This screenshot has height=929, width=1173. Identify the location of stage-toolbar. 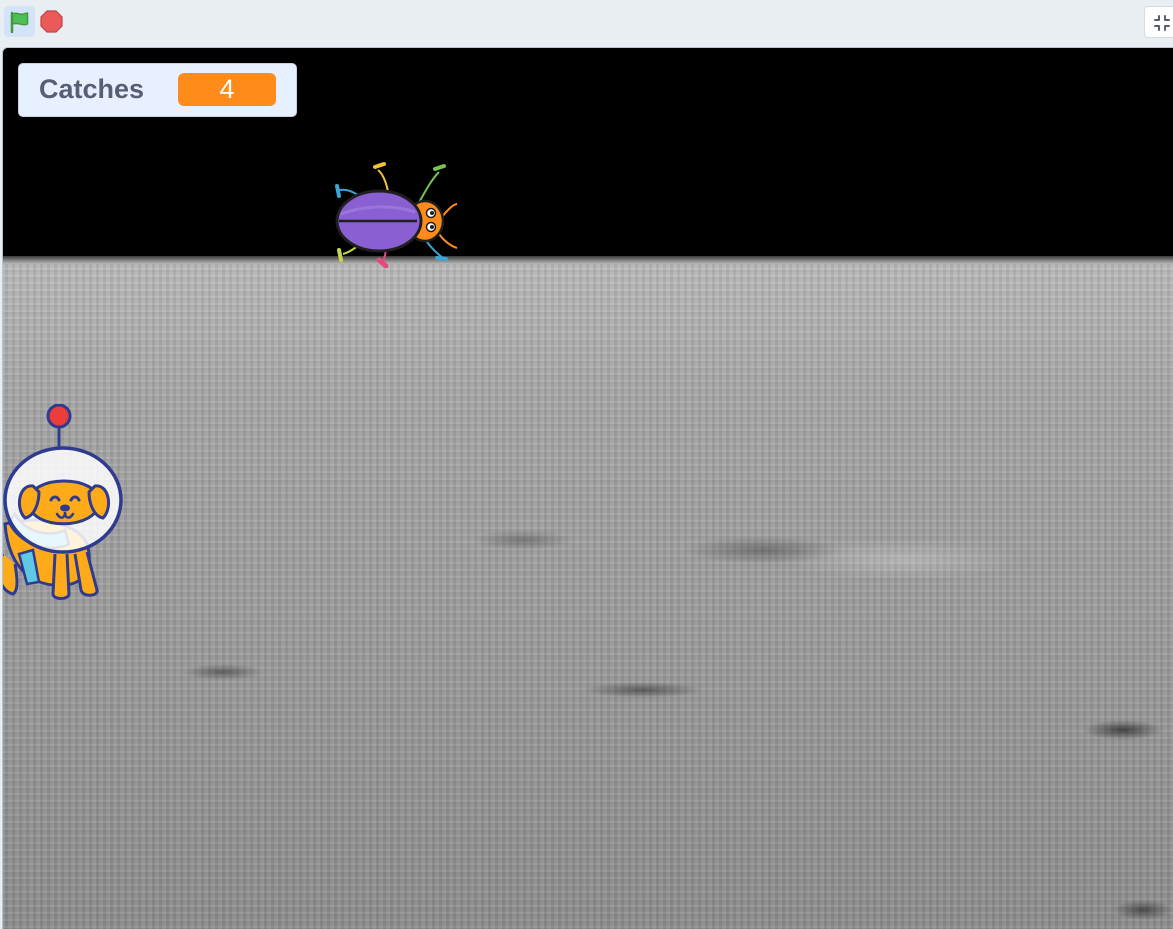
(586, 23).